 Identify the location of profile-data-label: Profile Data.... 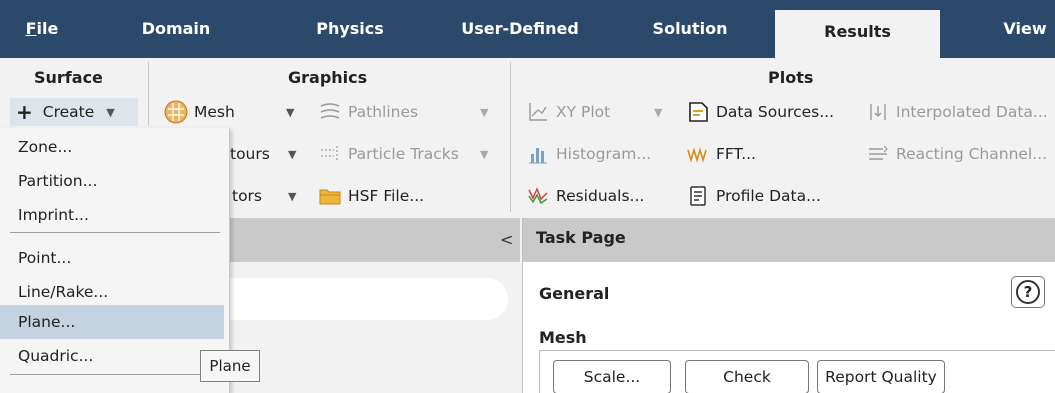
(768, 196).